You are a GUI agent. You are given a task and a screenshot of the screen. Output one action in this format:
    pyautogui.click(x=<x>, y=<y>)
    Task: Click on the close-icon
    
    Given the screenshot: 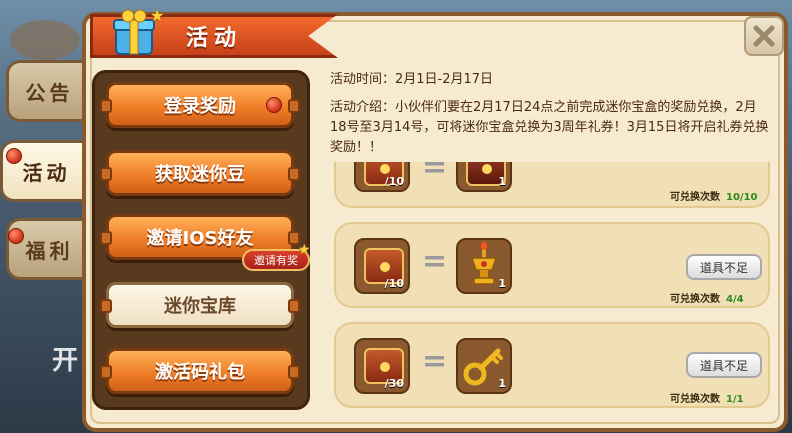 What is the action you would take?
    pyautogui.click(x=764, y=36)
    